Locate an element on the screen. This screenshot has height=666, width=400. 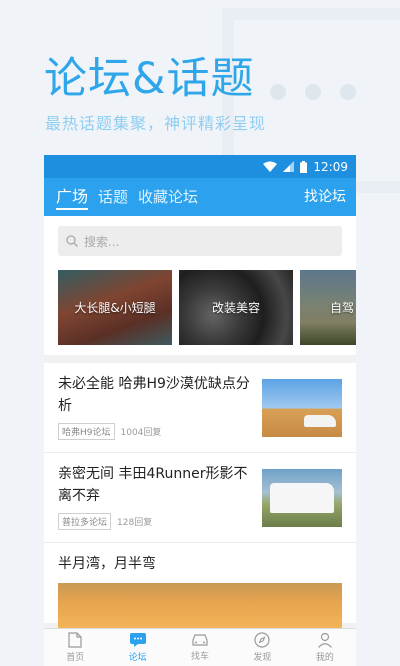
tabbar-label: 发现 is located at coordinates (262, 658).